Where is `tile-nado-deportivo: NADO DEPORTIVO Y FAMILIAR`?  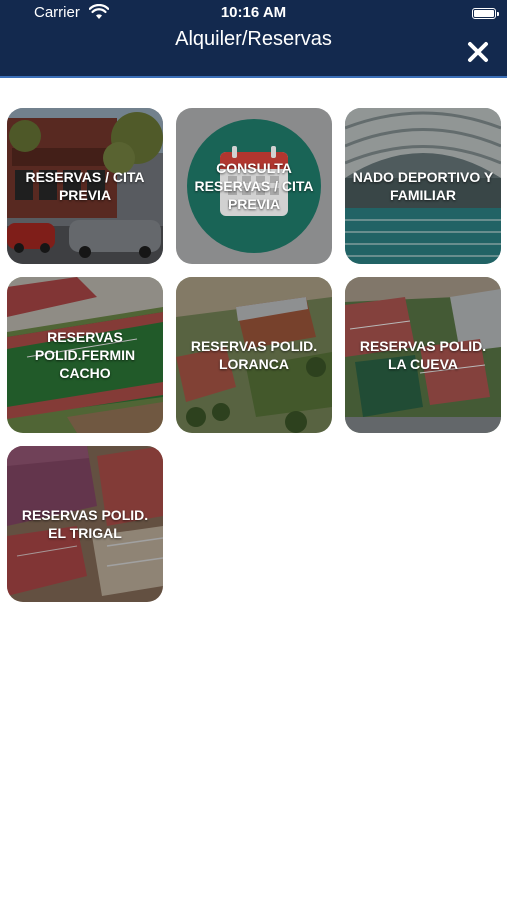
tile-nado-deportivo: NADO DEPORTIVO Y FAMILIAR is located at coordinates (423, 186).